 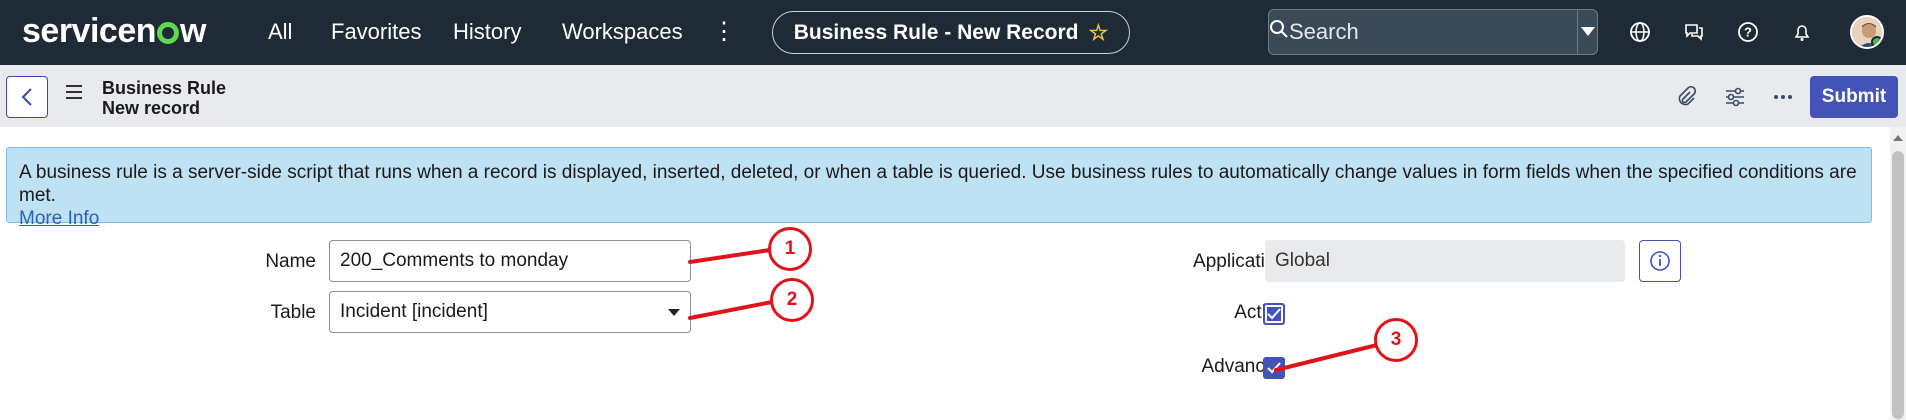 What do you see at coordinates (376, 32) in the screenshot?
I see `nav-favorites: Favorites` at bounding box center [376, 32].